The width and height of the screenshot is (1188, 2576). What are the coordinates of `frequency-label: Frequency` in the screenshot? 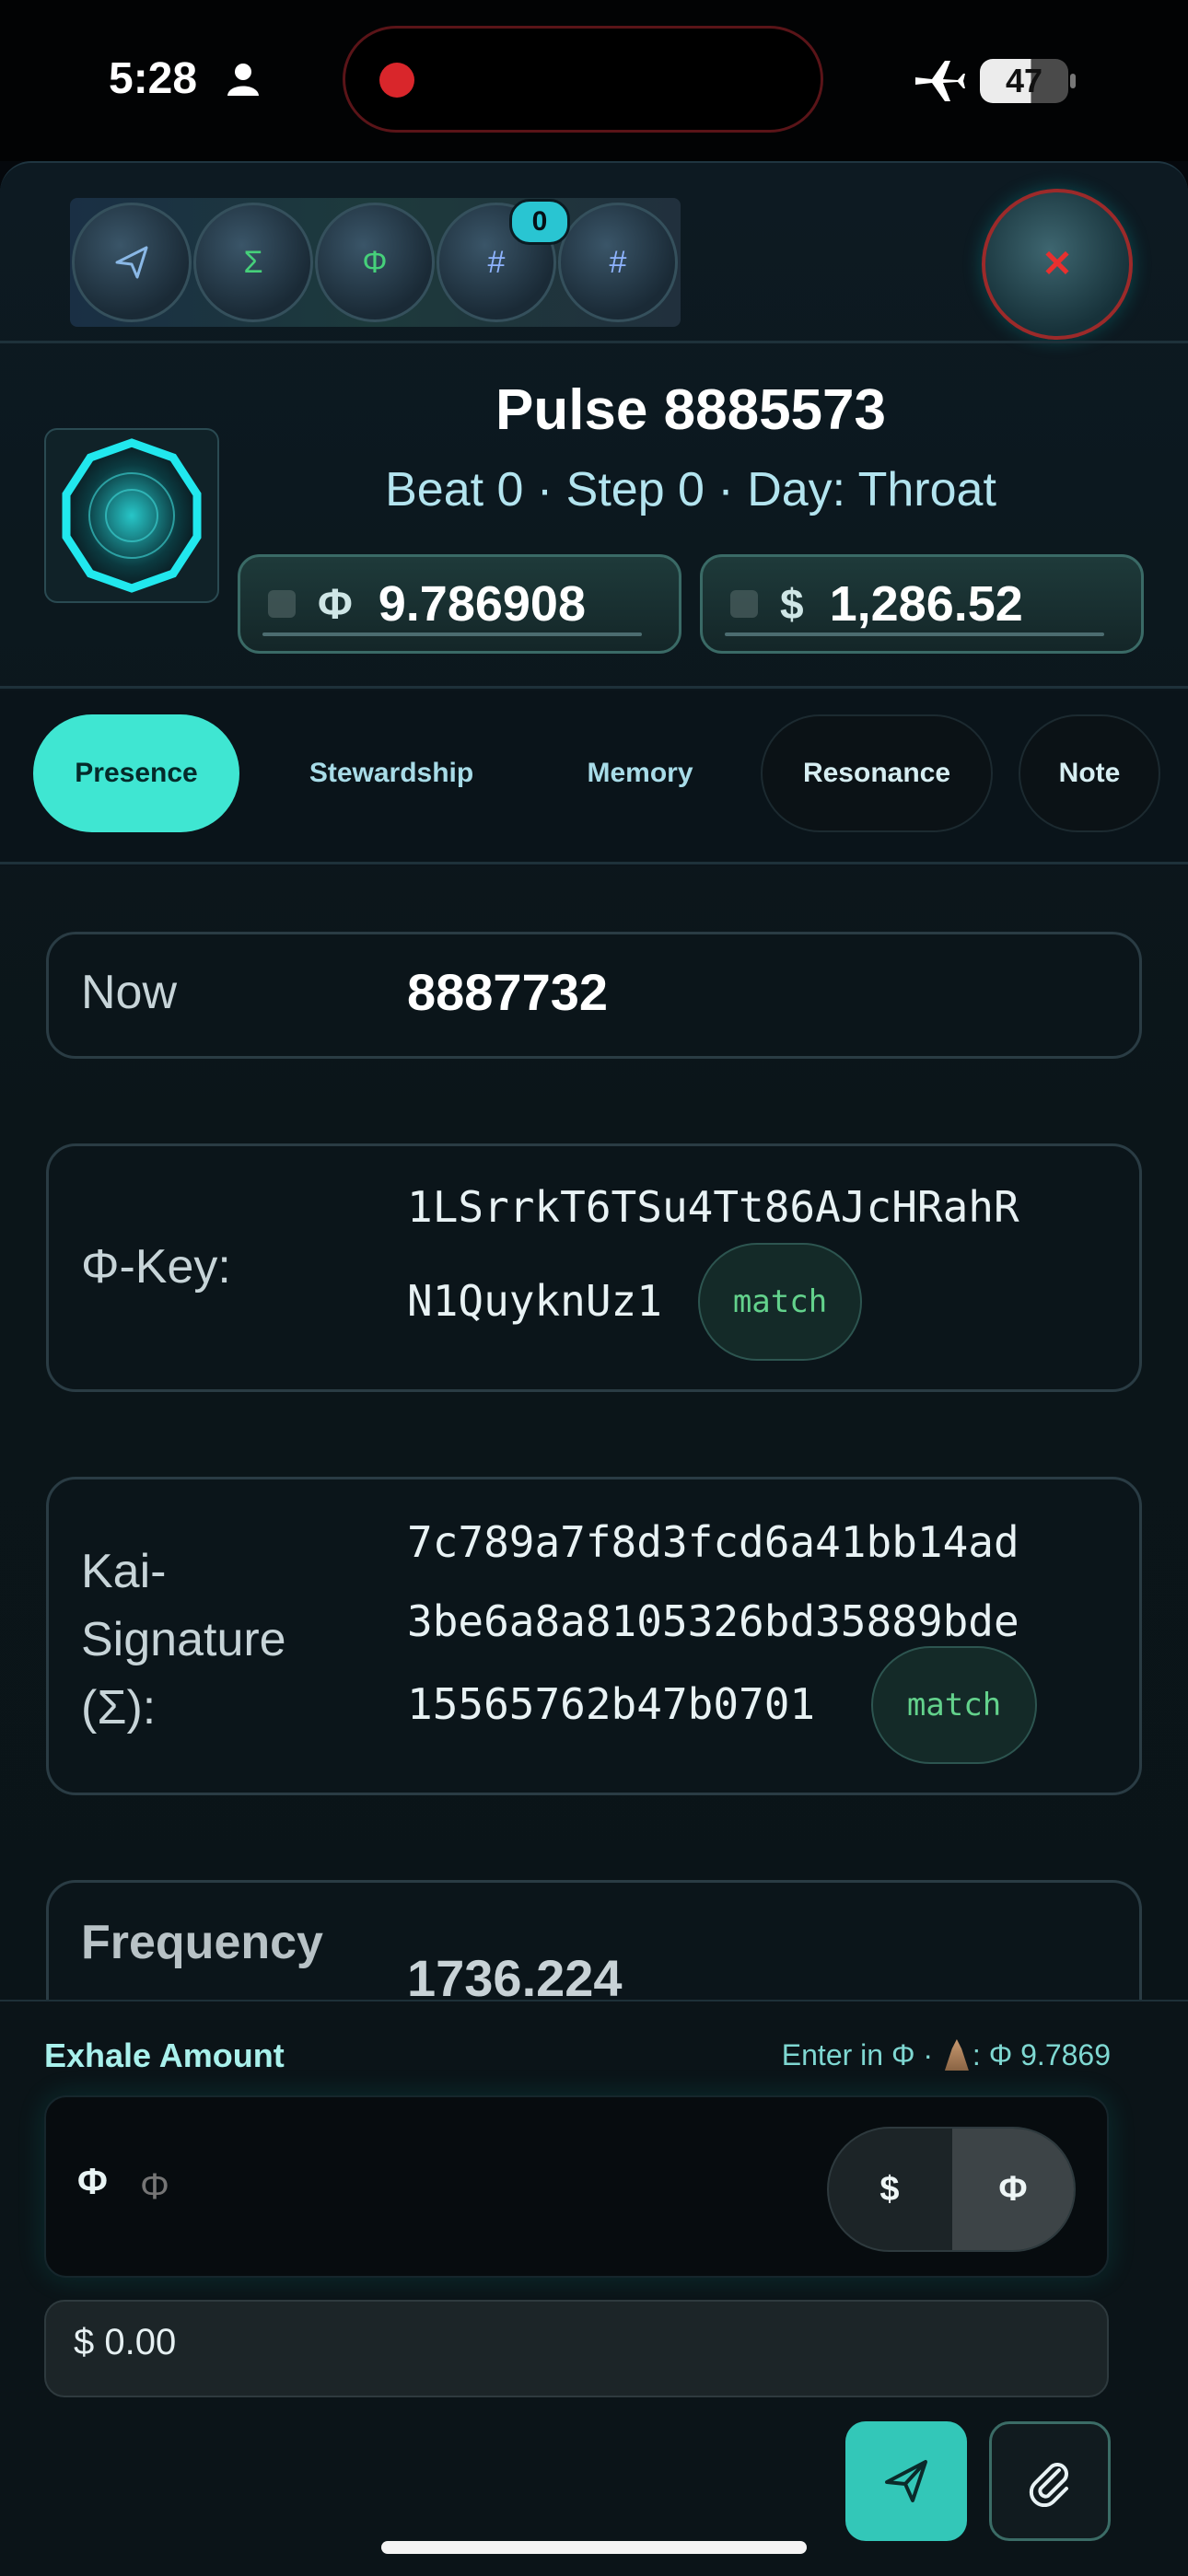 It's located at (202, 1942).